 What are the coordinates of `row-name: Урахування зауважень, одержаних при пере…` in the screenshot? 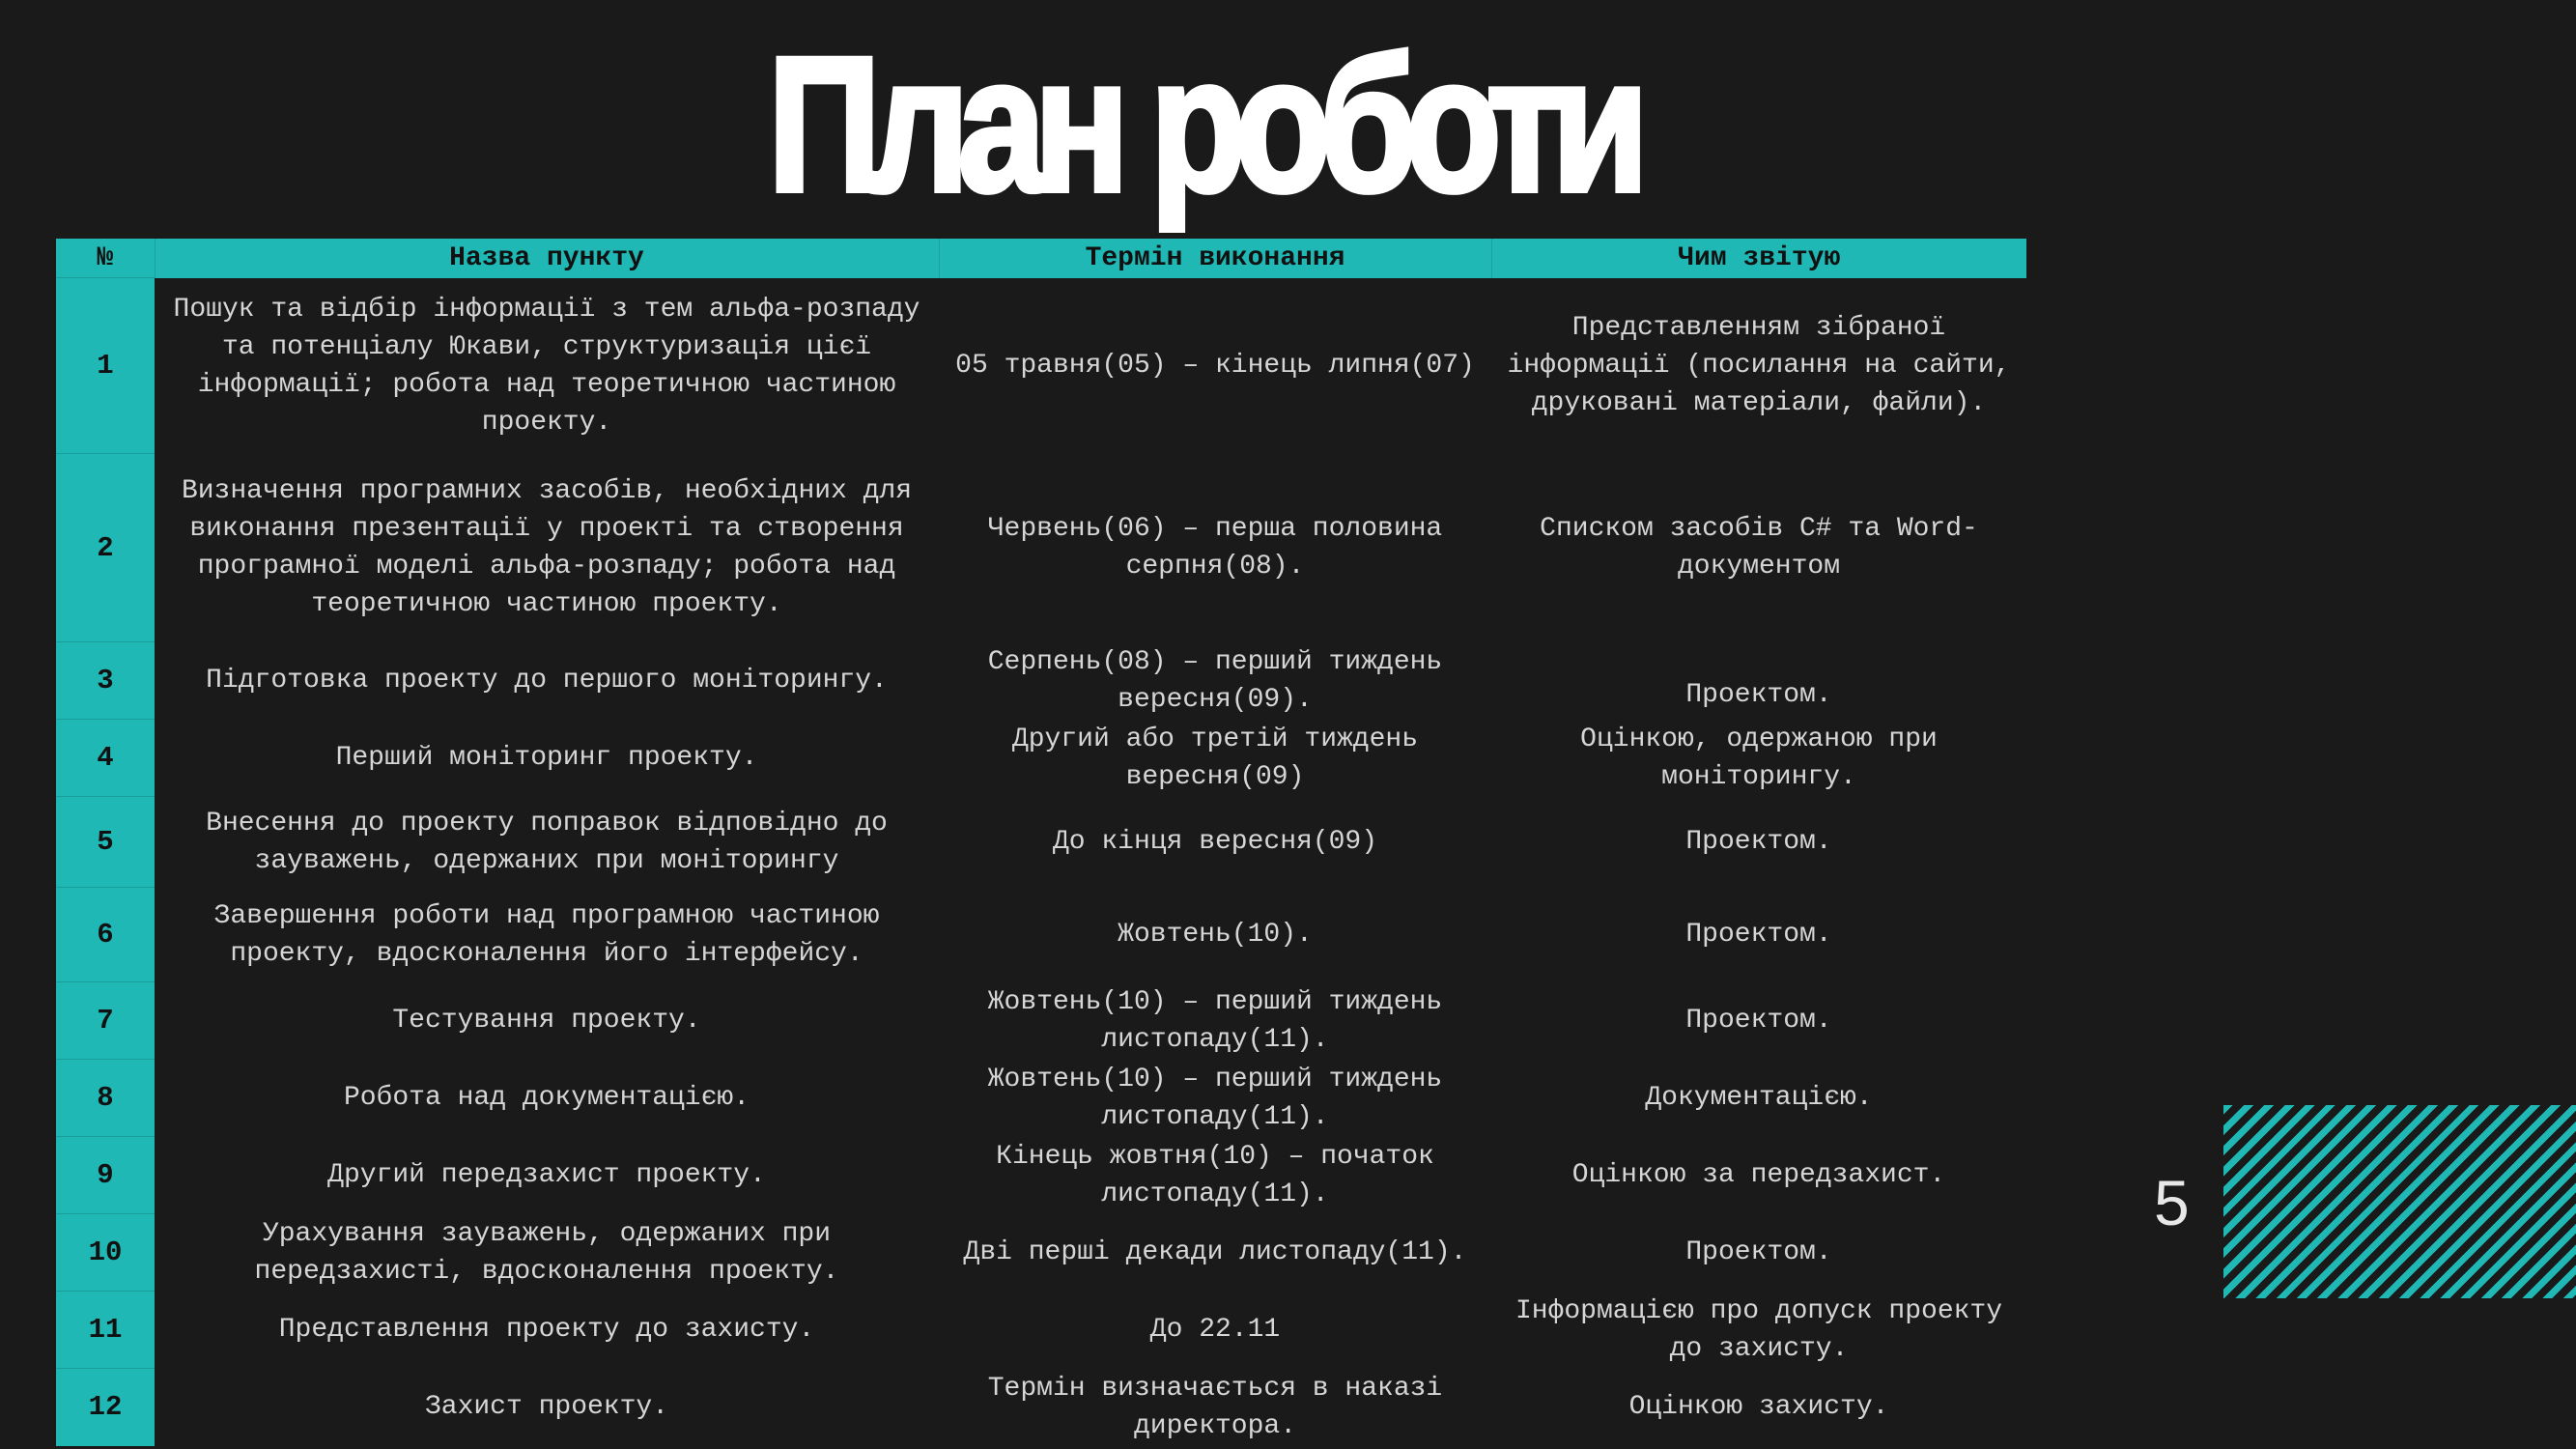 It's located at (546, 1252).